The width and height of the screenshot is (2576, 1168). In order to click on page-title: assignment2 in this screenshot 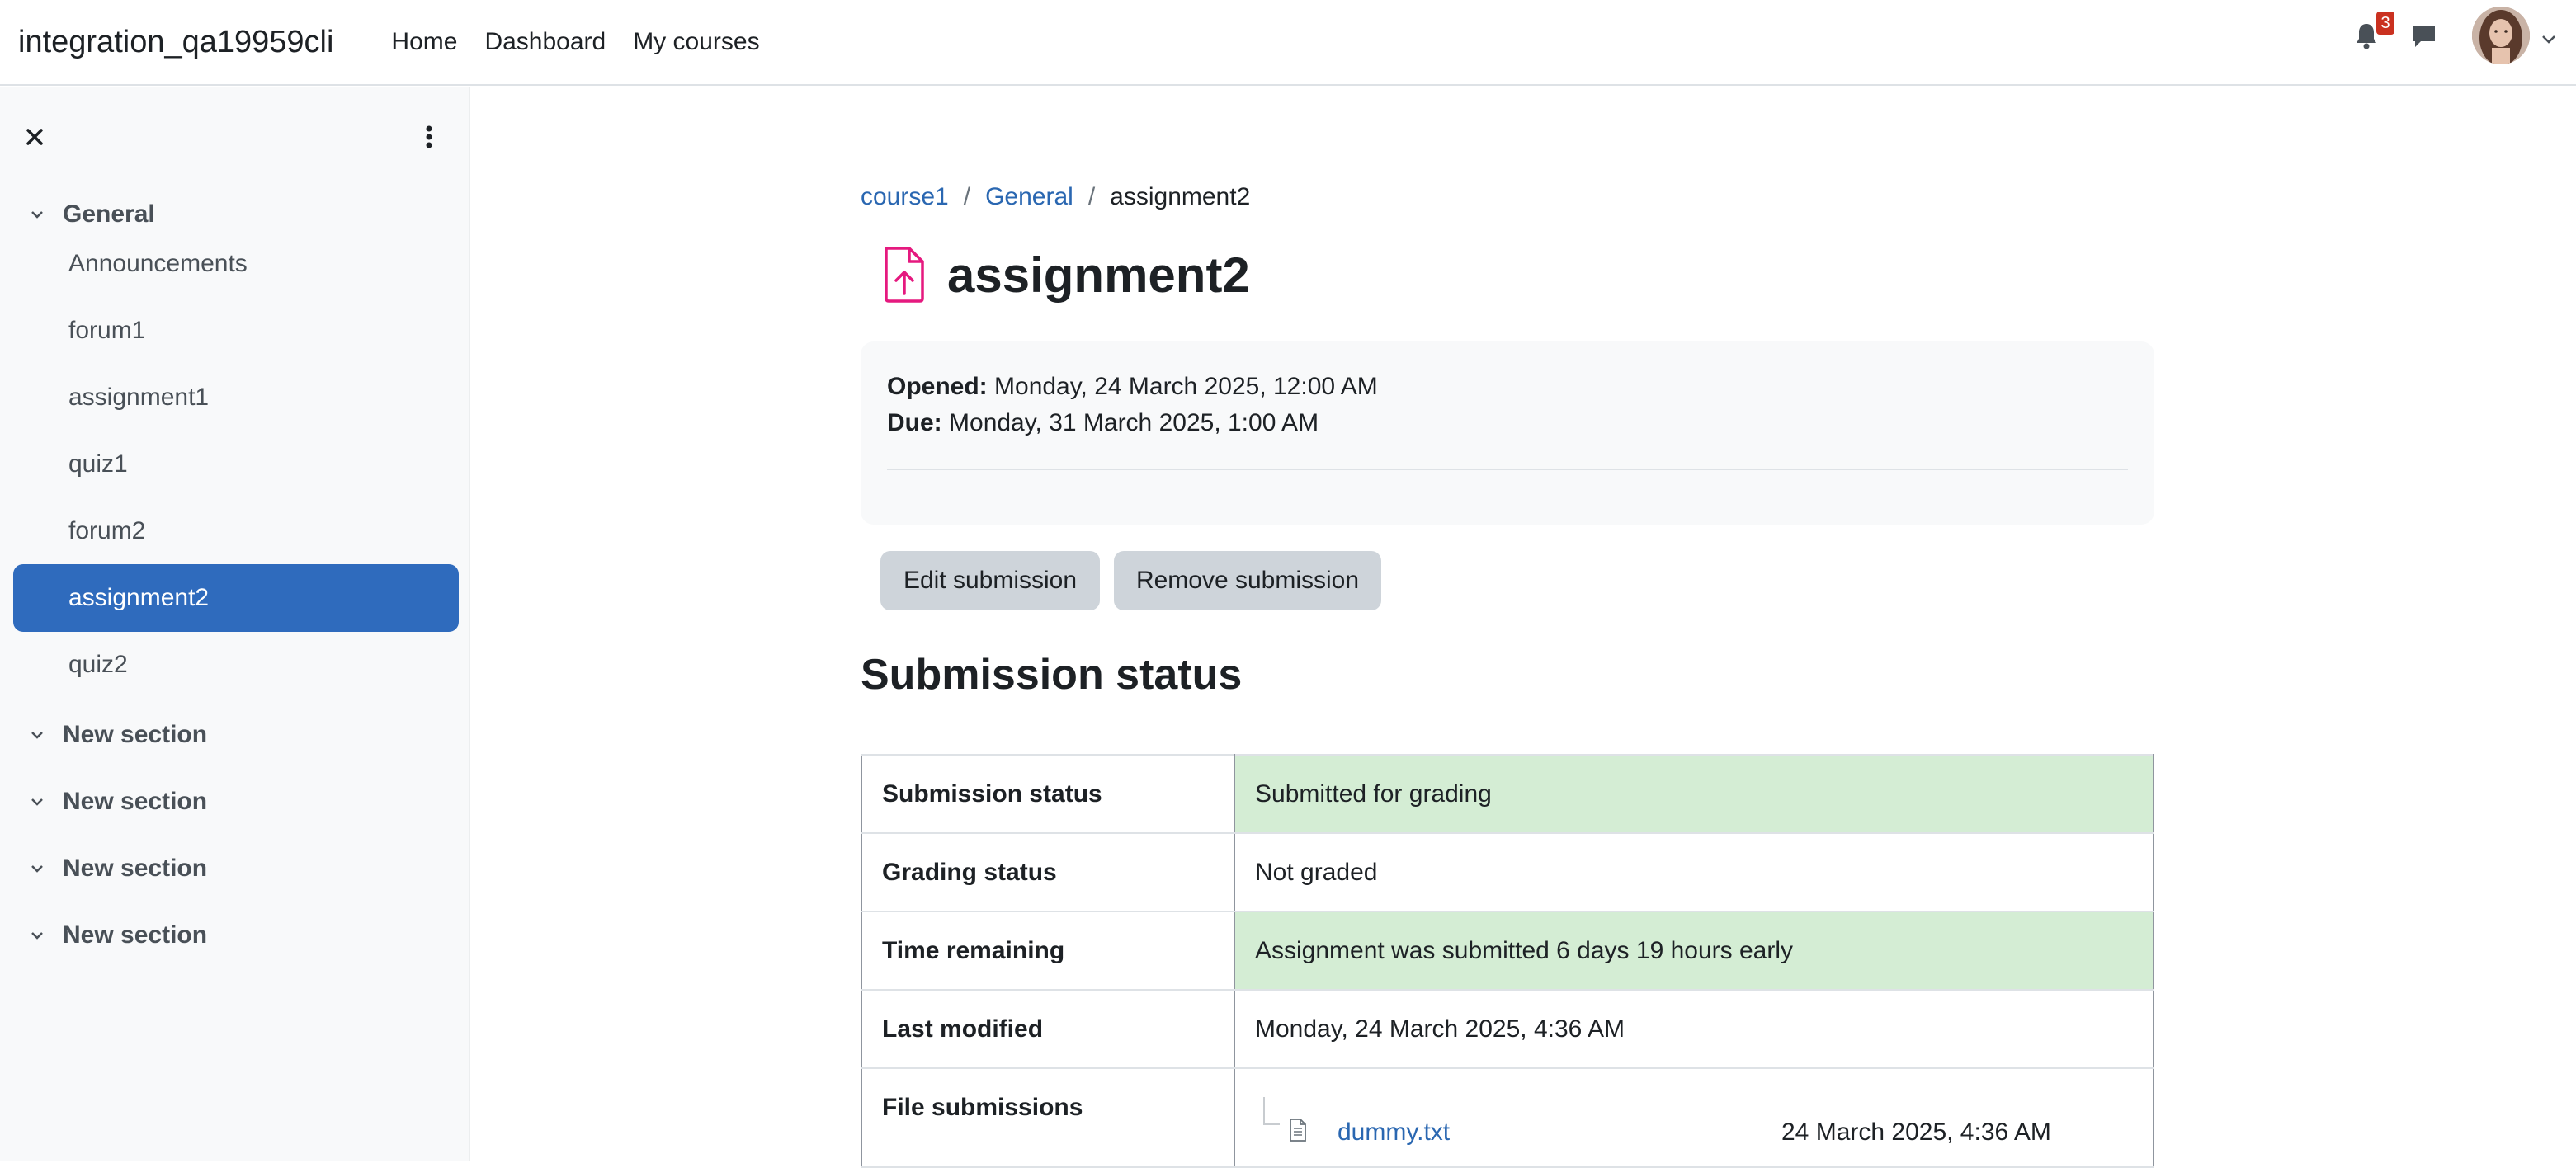, I will do `click(1098, 275)`.